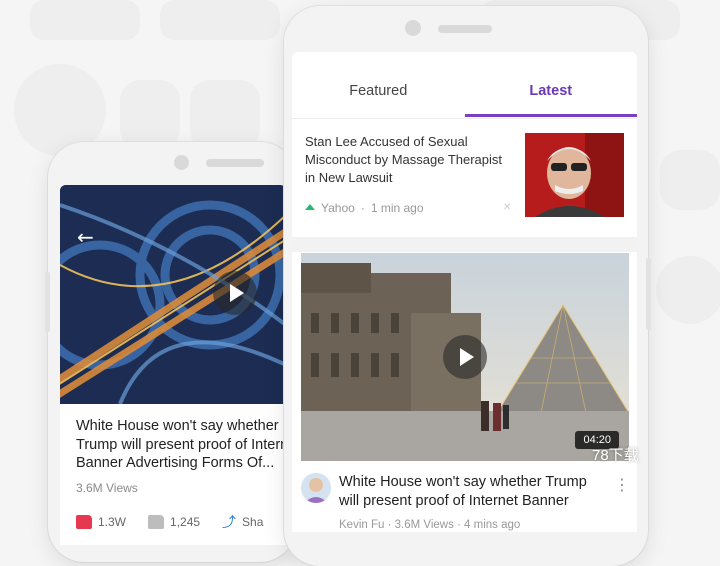 The width and height of the screenshot is (720, 566). What do you see at coordinates (185, 522) in the screenshot?
I see `comment-count: 1,245` at bounding box center [185, 522].